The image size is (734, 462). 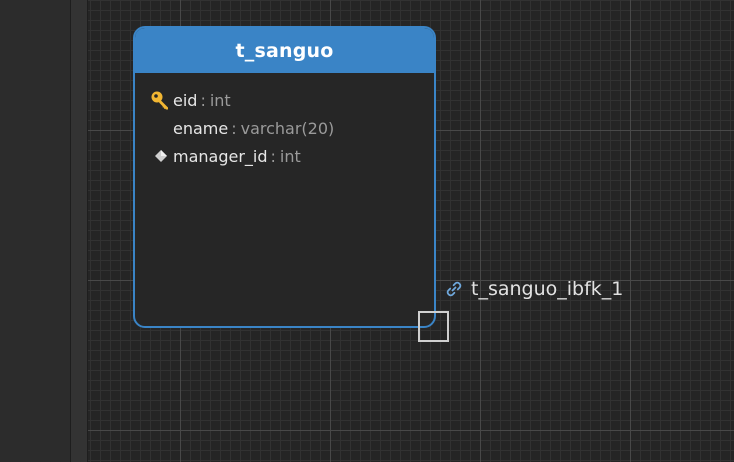 What do you see at coordinates (161, 100) in the screenshot?
I see `primary-key-icon` at bounding box center [161, 100].